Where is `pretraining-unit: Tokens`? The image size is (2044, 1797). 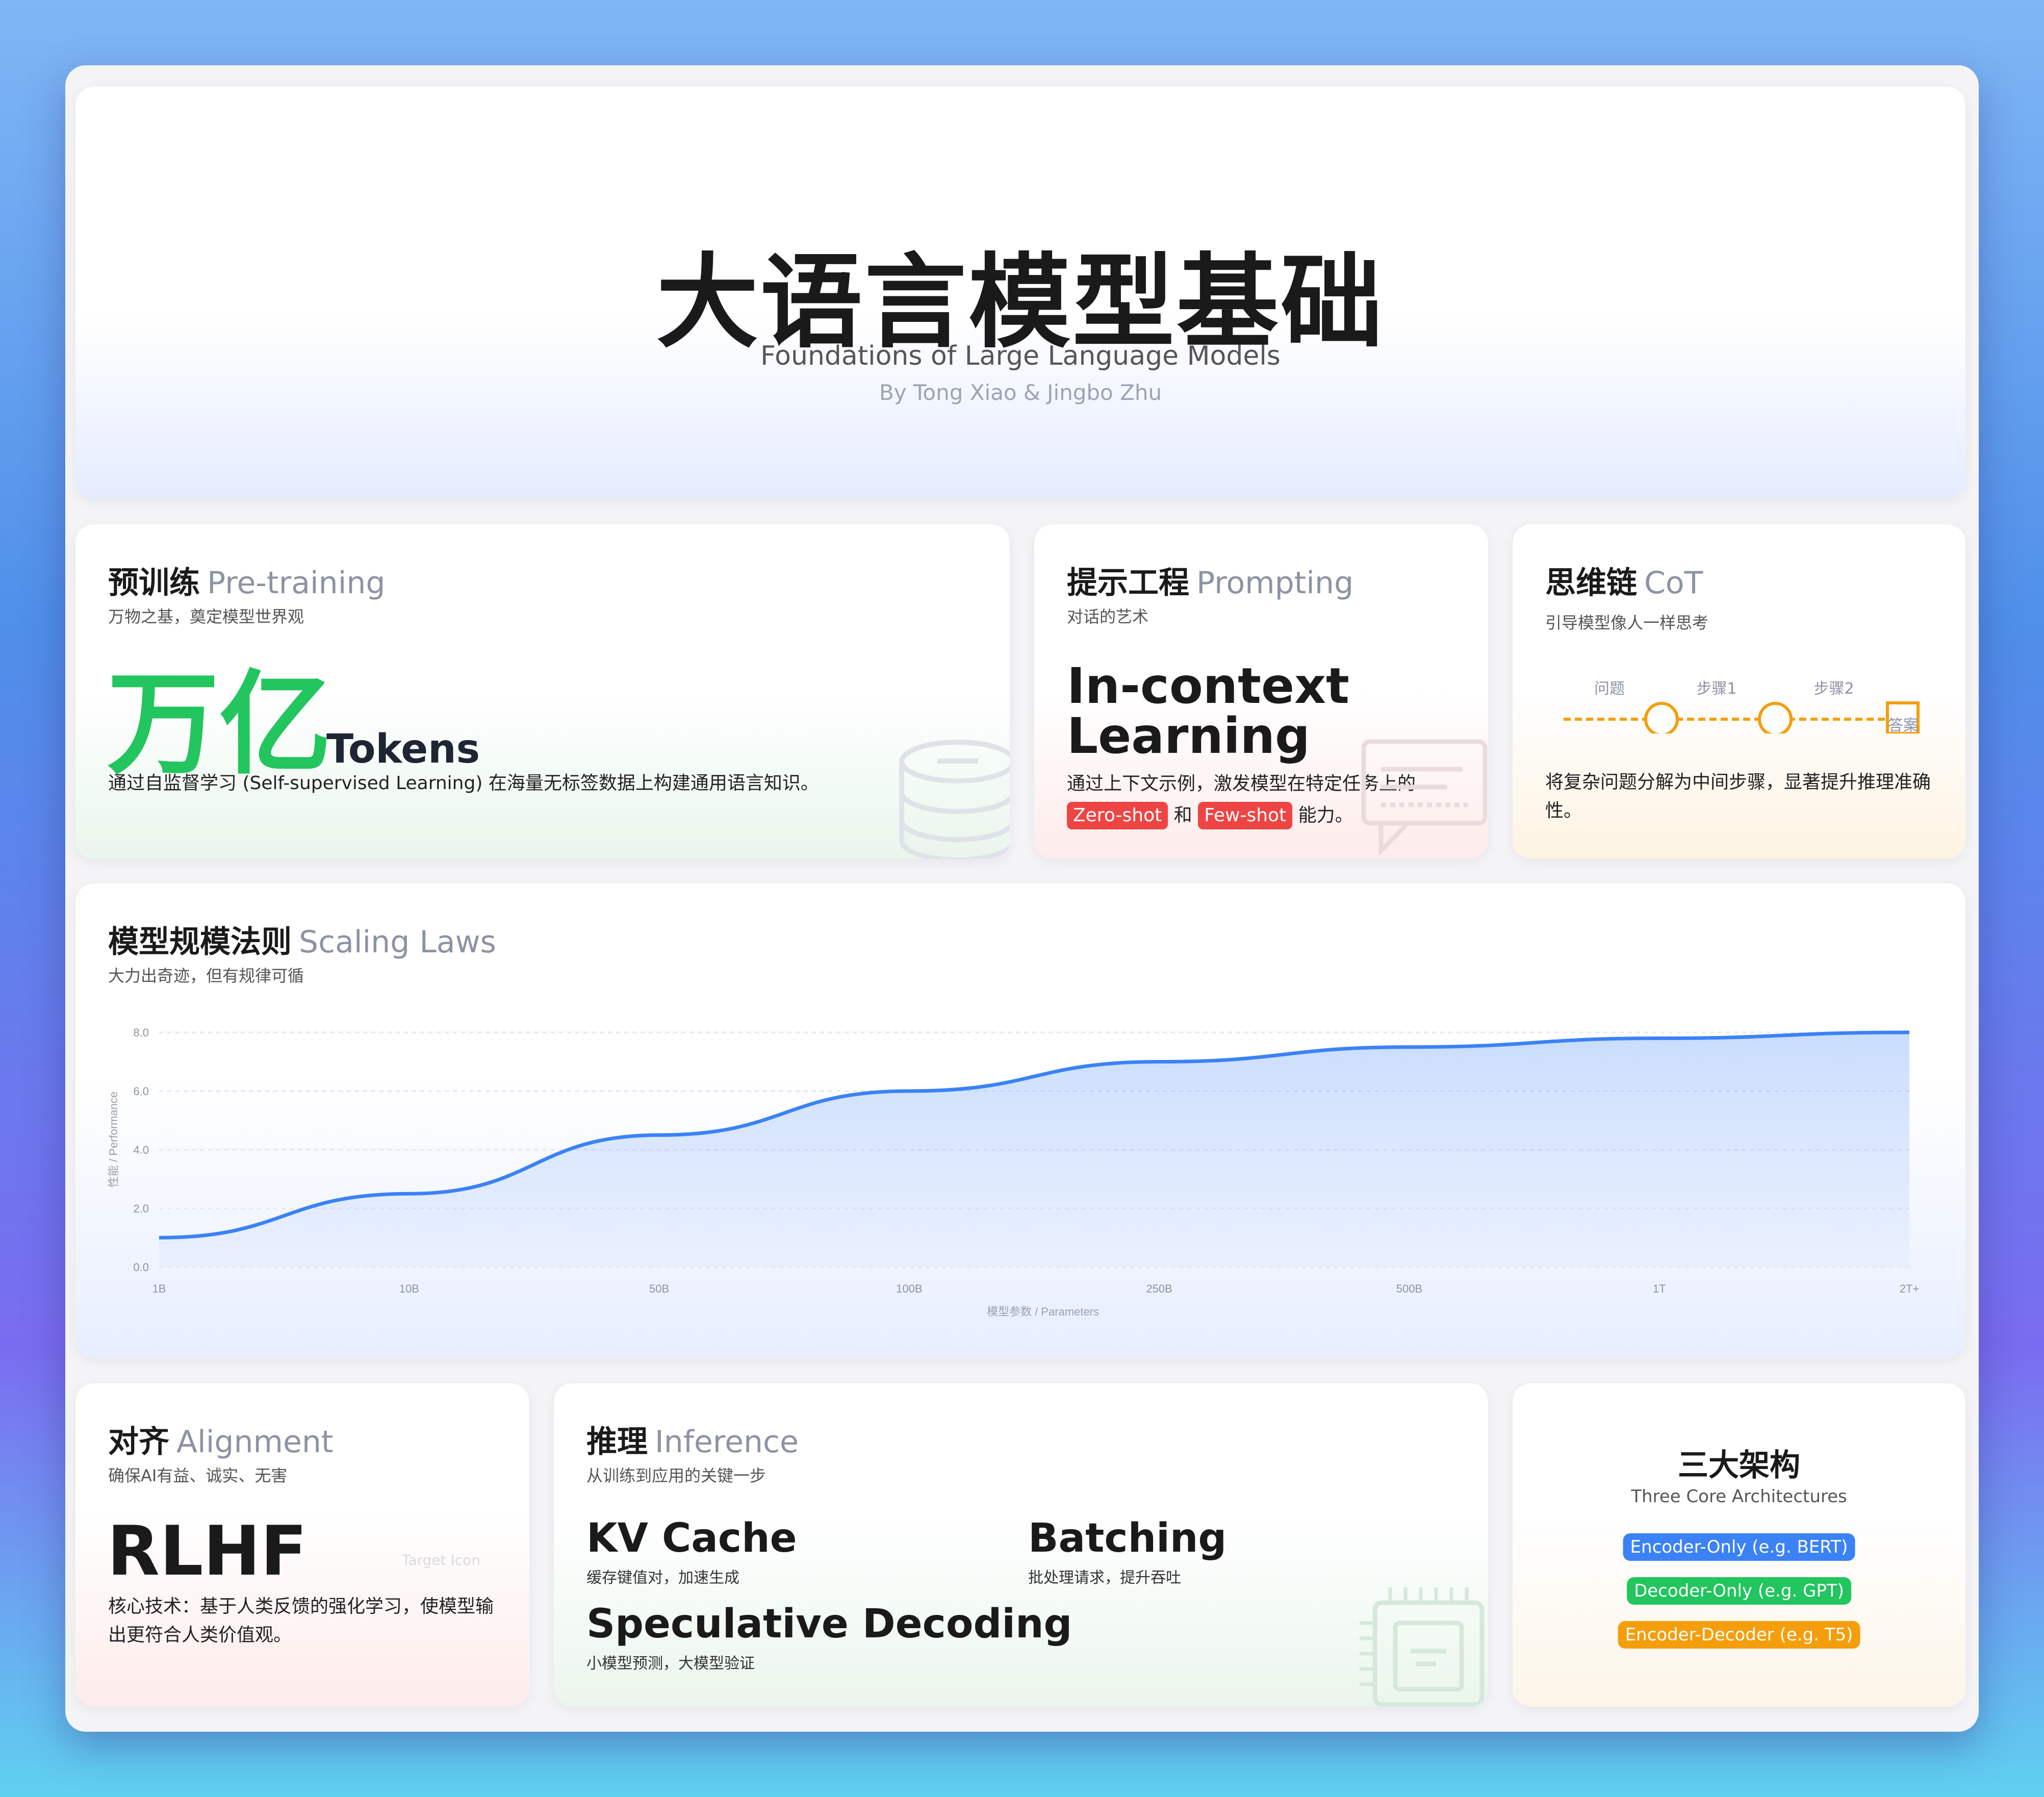
pretraining-unit: Tokens is located at coordinates (403, 749).